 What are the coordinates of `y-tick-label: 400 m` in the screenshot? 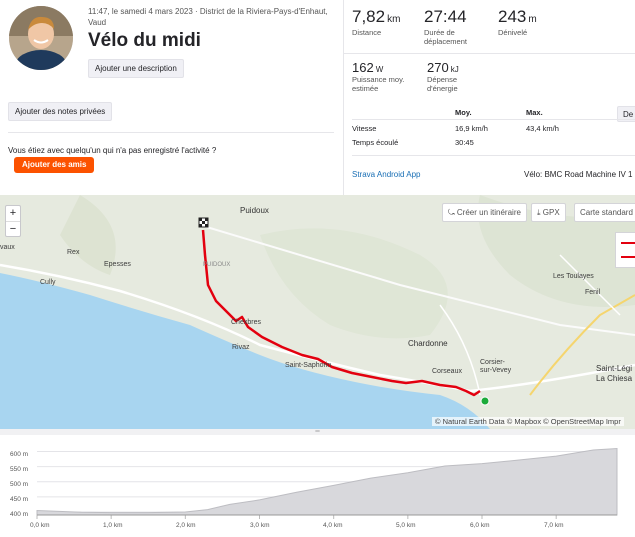 It's located at (19, 514).